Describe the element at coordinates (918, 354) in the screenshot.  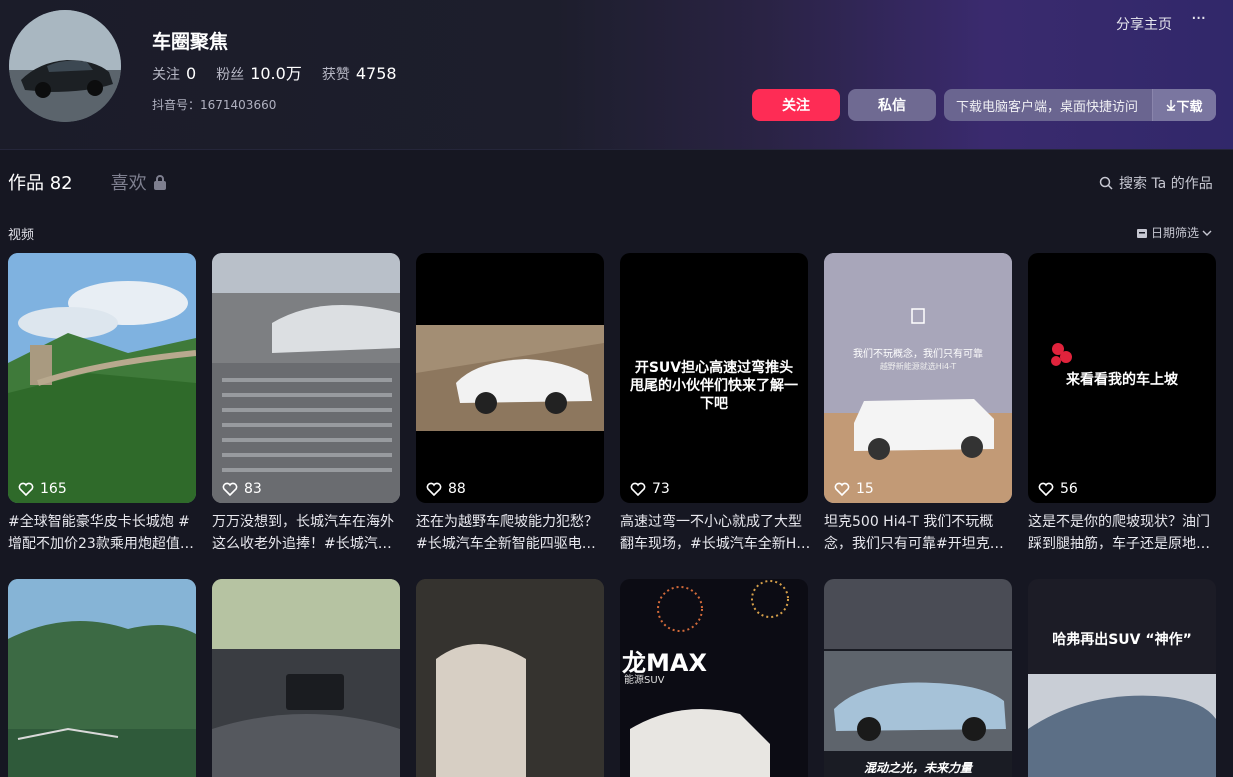
I see `video-overlay-text: 我们不玩概念，我们只有可靠` at that location.